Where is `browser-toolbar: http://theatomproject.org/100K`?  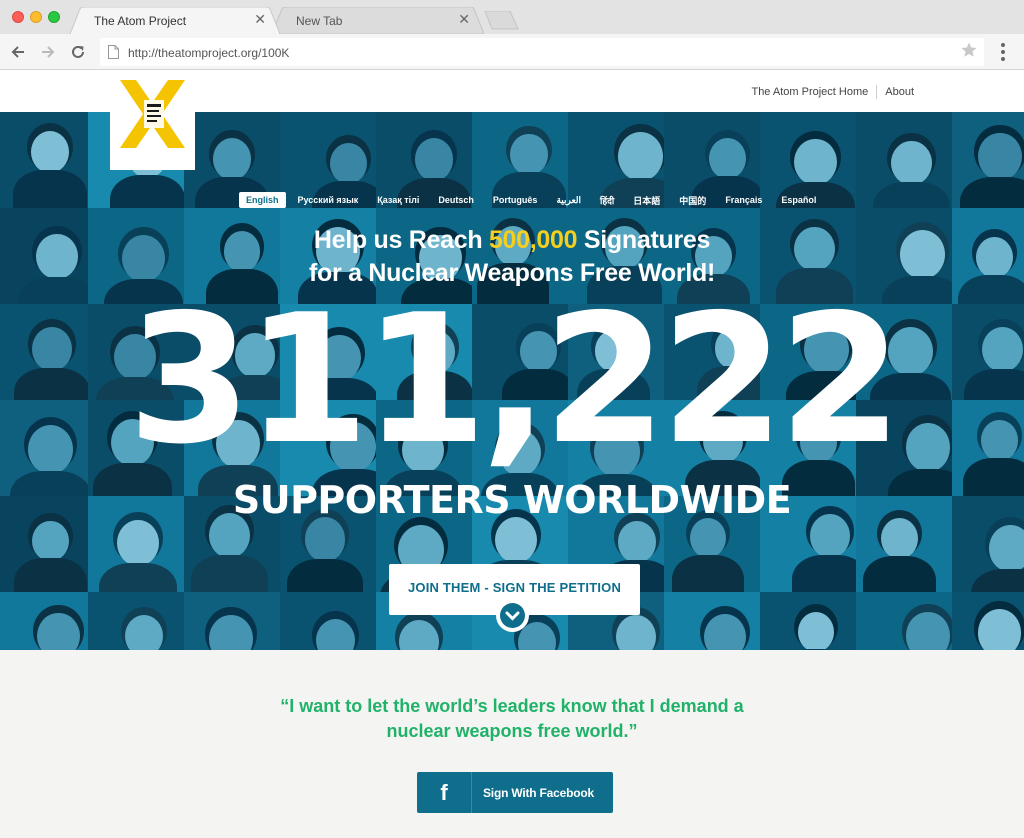
browser-toolbar: http://theatomproject.org/100K is located at coordinates (512, 52).